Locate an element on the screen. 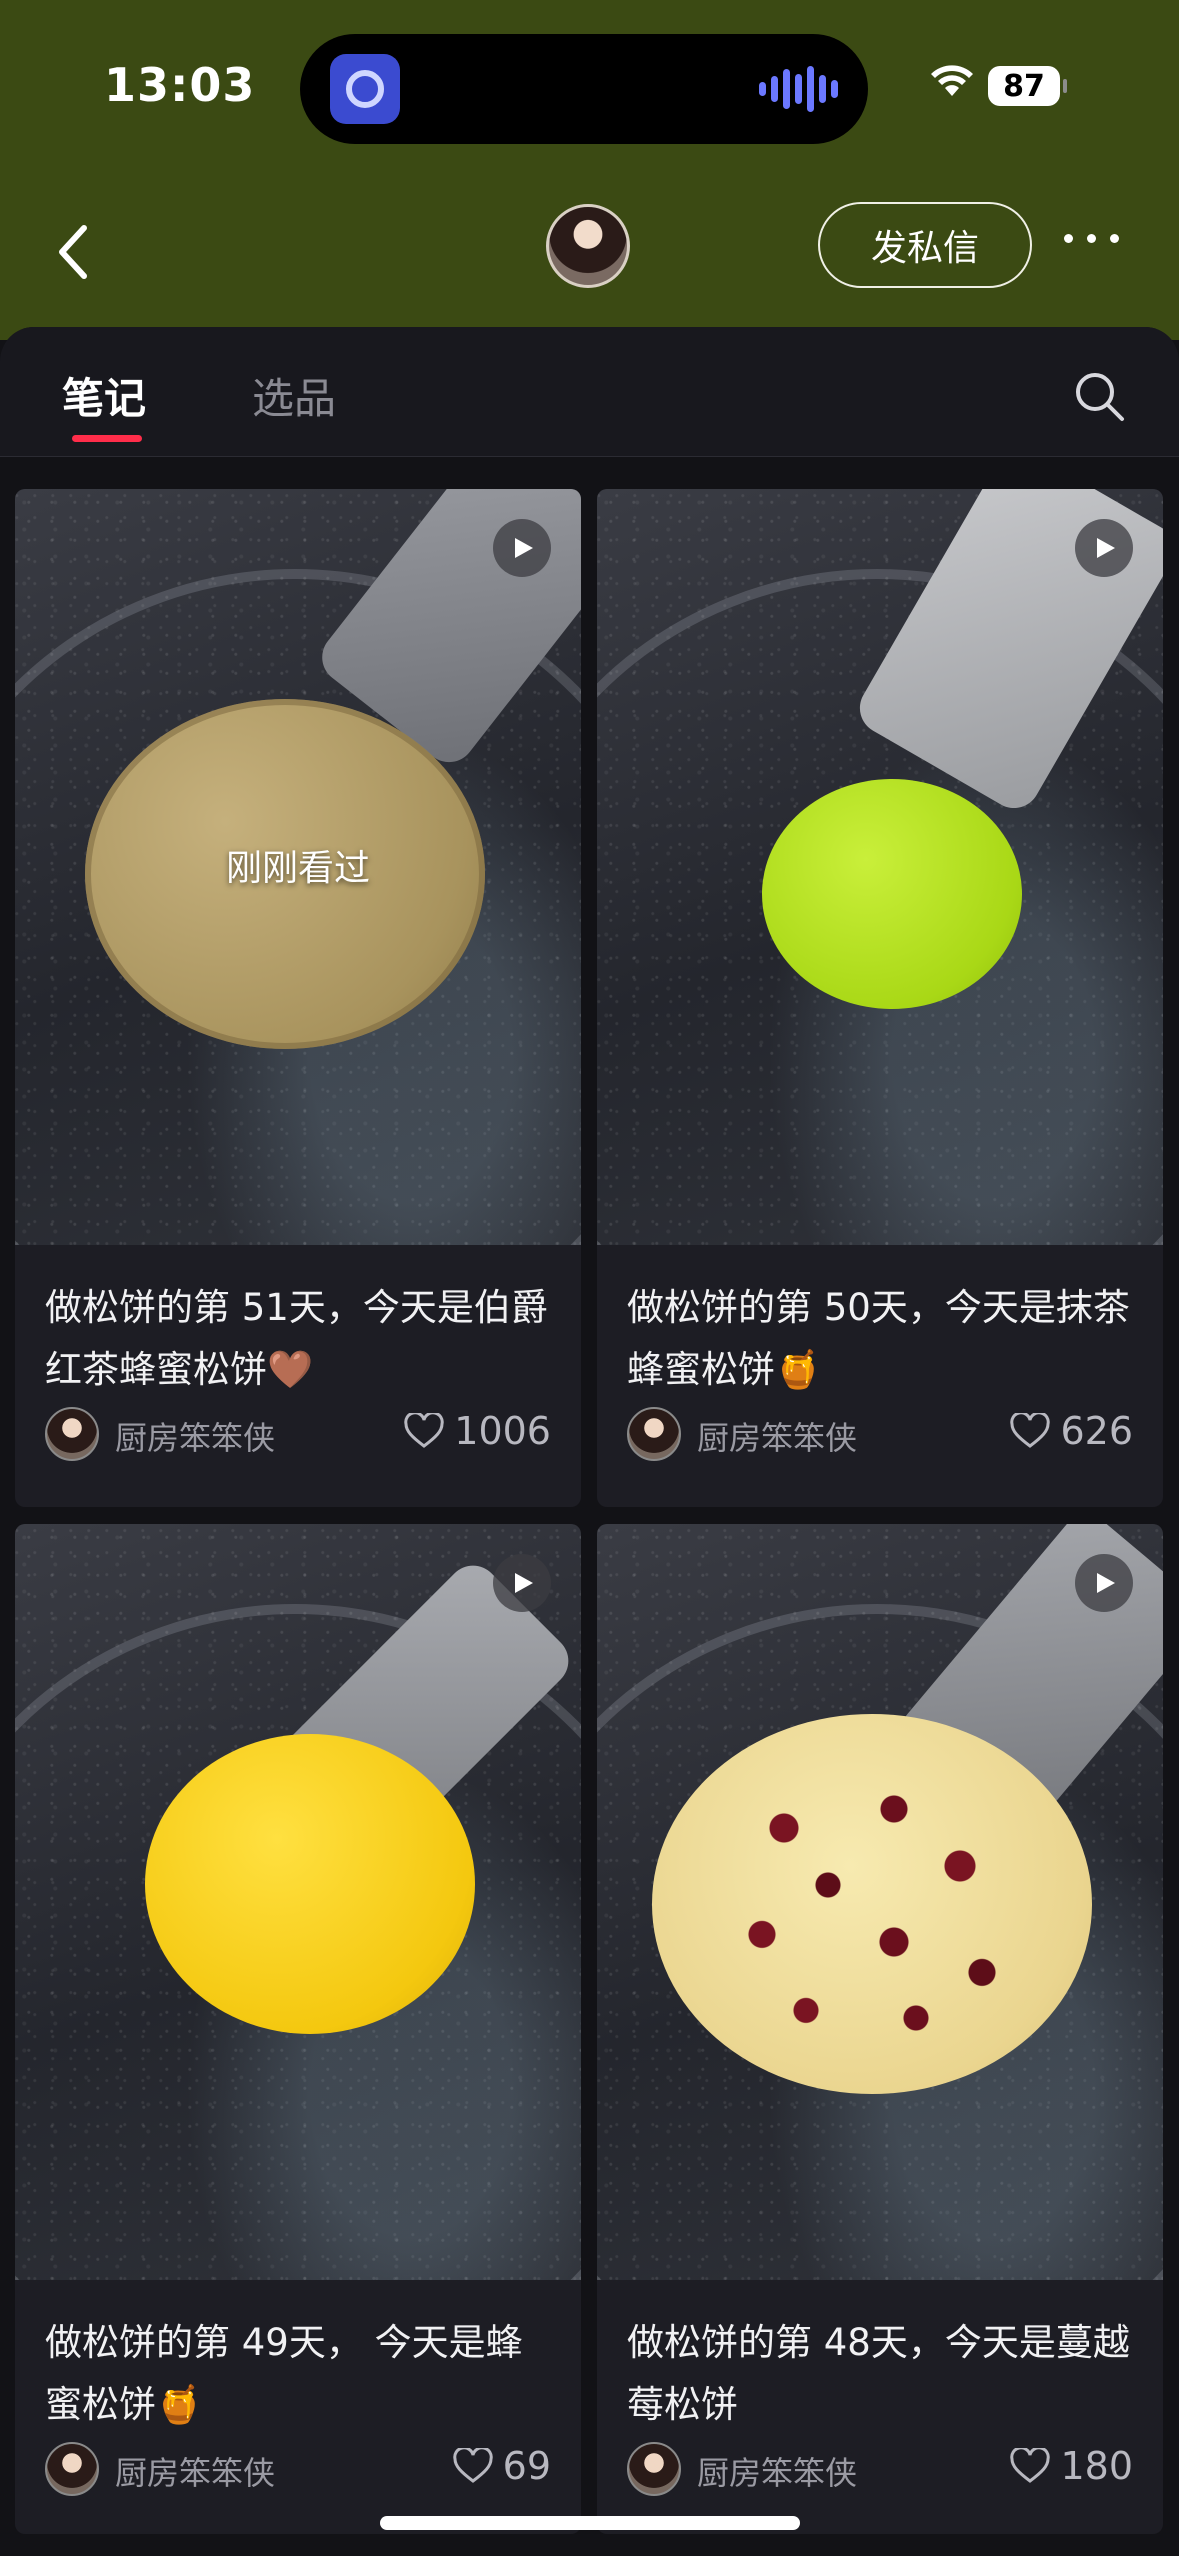  status-time: 13:03 is located at coordinates (180, 85).